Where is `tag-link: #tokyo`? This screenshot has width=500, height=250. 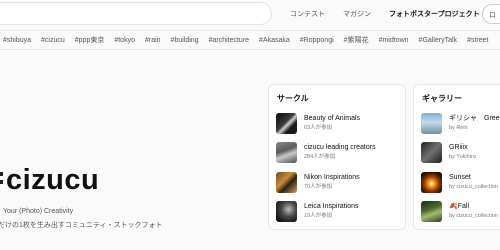
tag-link: #tokyo is located at coordinates (124, 40).